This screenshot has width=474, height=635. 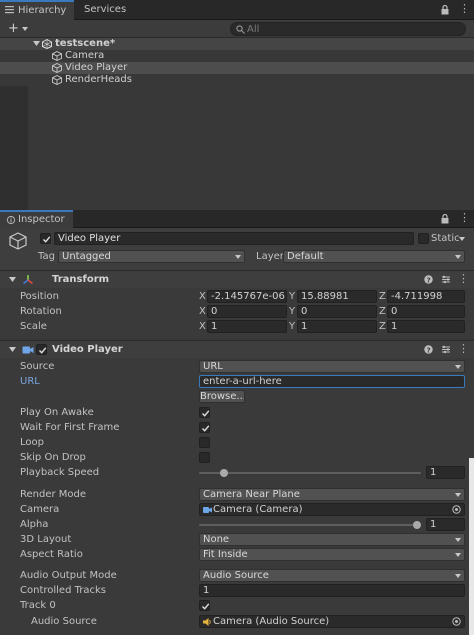 I want to click on rotation-z-field: 0, so click(x=426, y=311).